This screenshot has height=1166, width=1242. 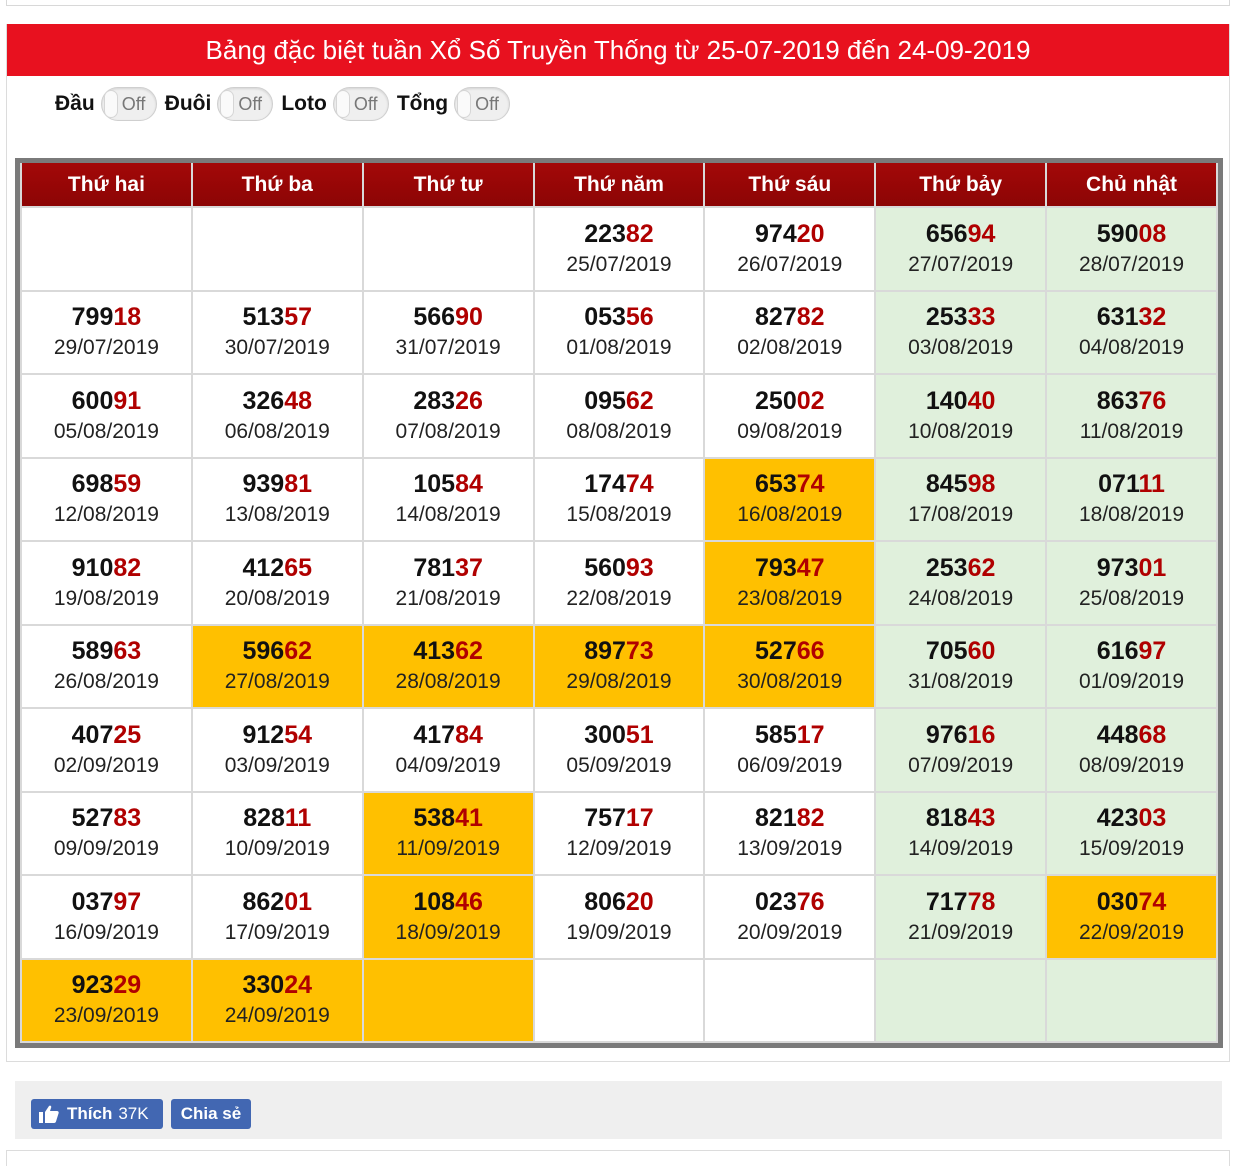 What do you see at coordinates (92, 901) in the screenshot?
I see `number-head: 037` at bounding box center [92, 901].